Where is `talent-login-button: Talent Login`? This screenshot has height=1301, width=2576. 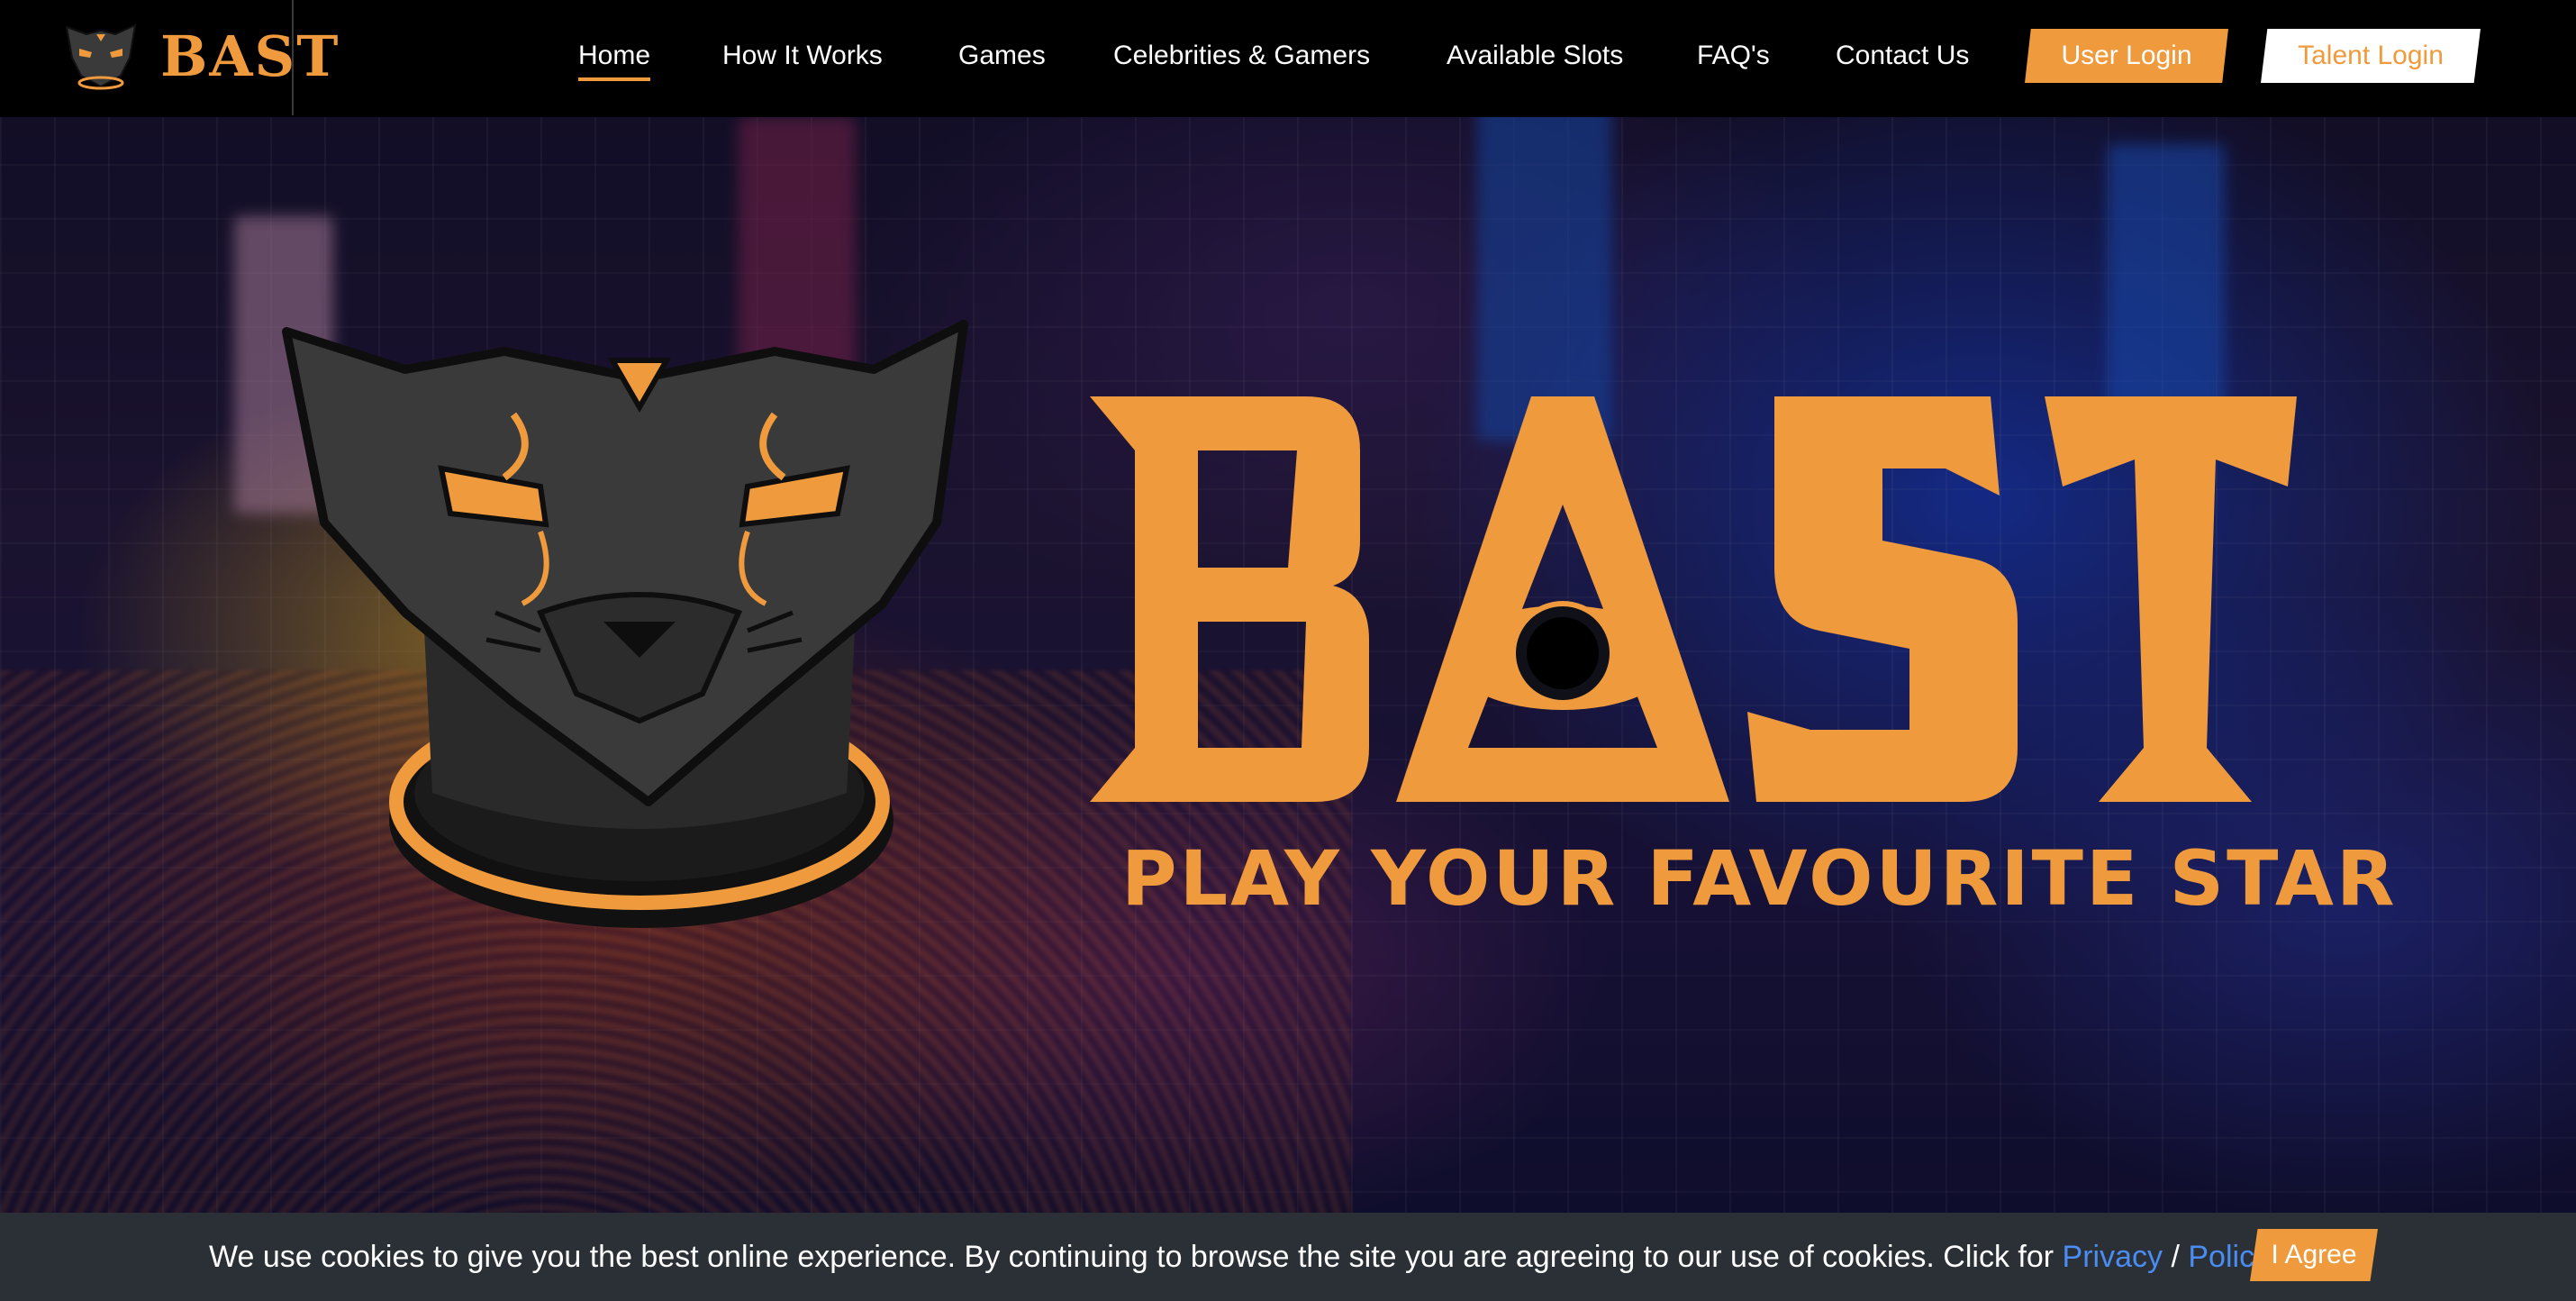 talent-login-button: Talent Login is located at coordinates (2371, 56).